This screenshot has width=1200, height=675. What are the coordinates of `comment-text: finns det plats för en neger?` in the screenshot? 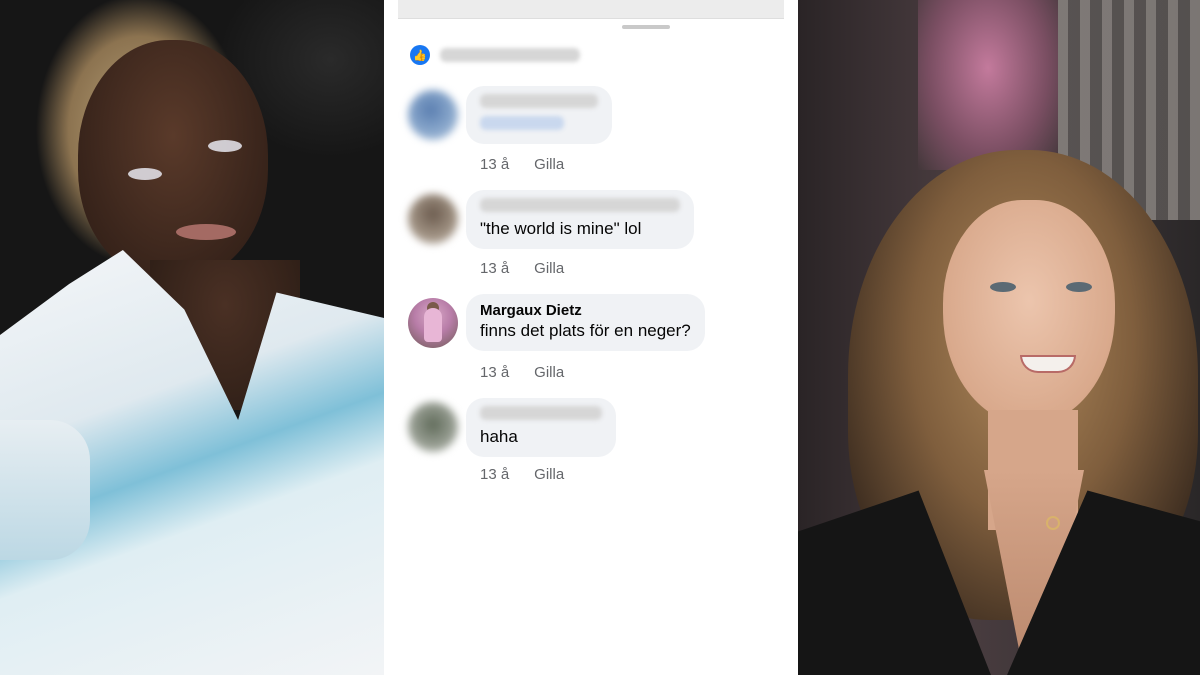 It's located at (585, 330).